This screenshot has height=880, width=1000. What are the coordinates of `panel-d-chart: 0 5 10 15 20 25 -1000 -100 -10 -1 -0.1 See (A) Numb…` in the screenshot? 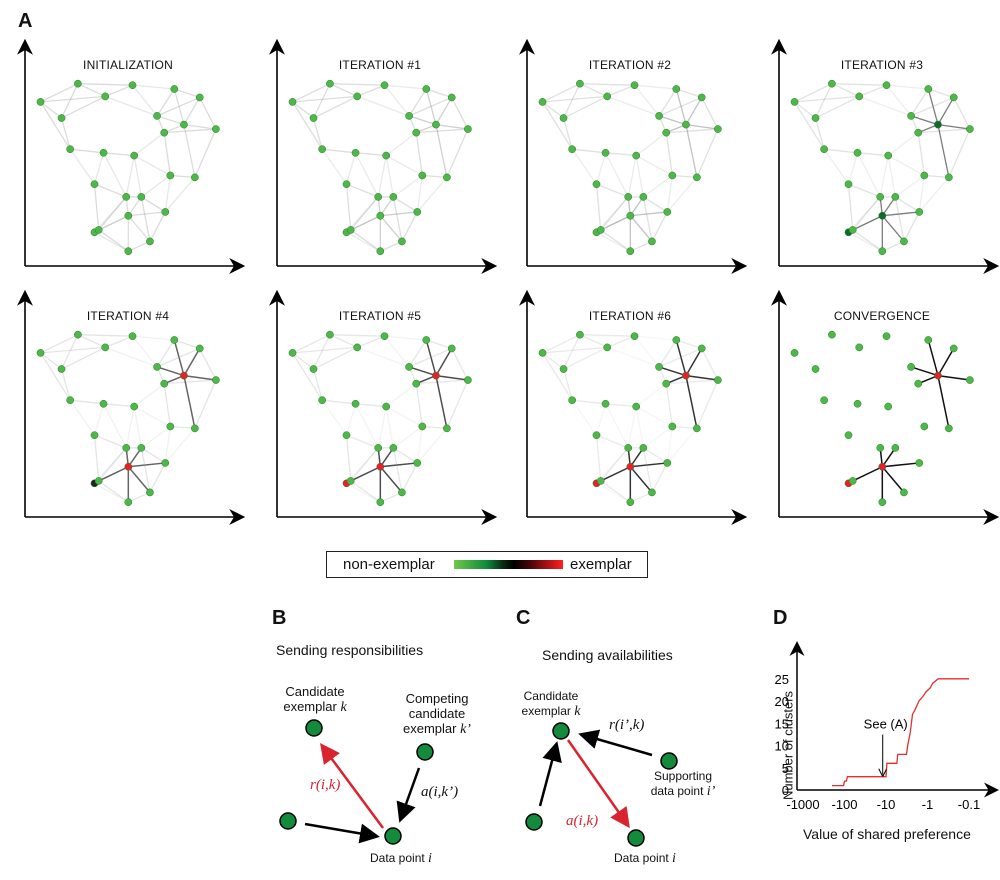 It's located at (880, 737).